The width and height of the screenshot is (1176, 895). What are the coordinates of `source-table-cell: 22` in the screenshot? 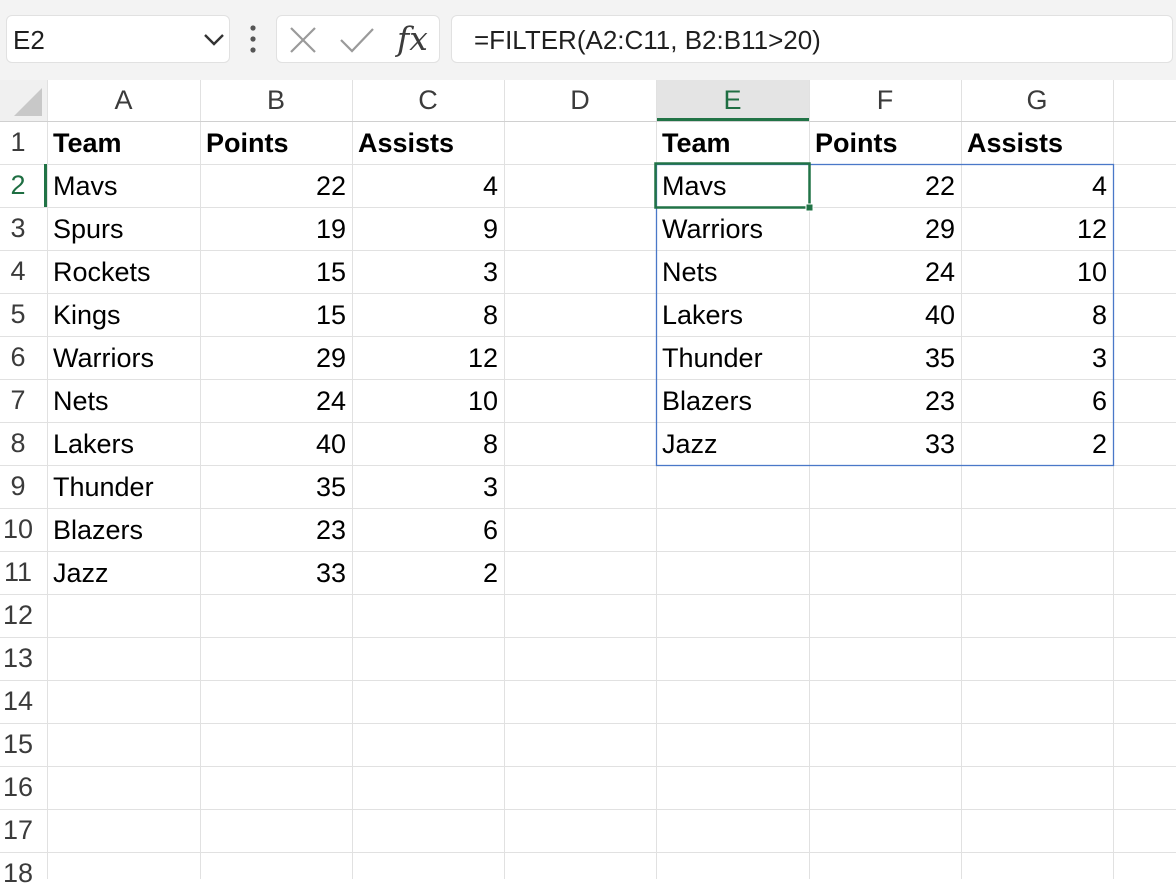 It's located at (276, 185).